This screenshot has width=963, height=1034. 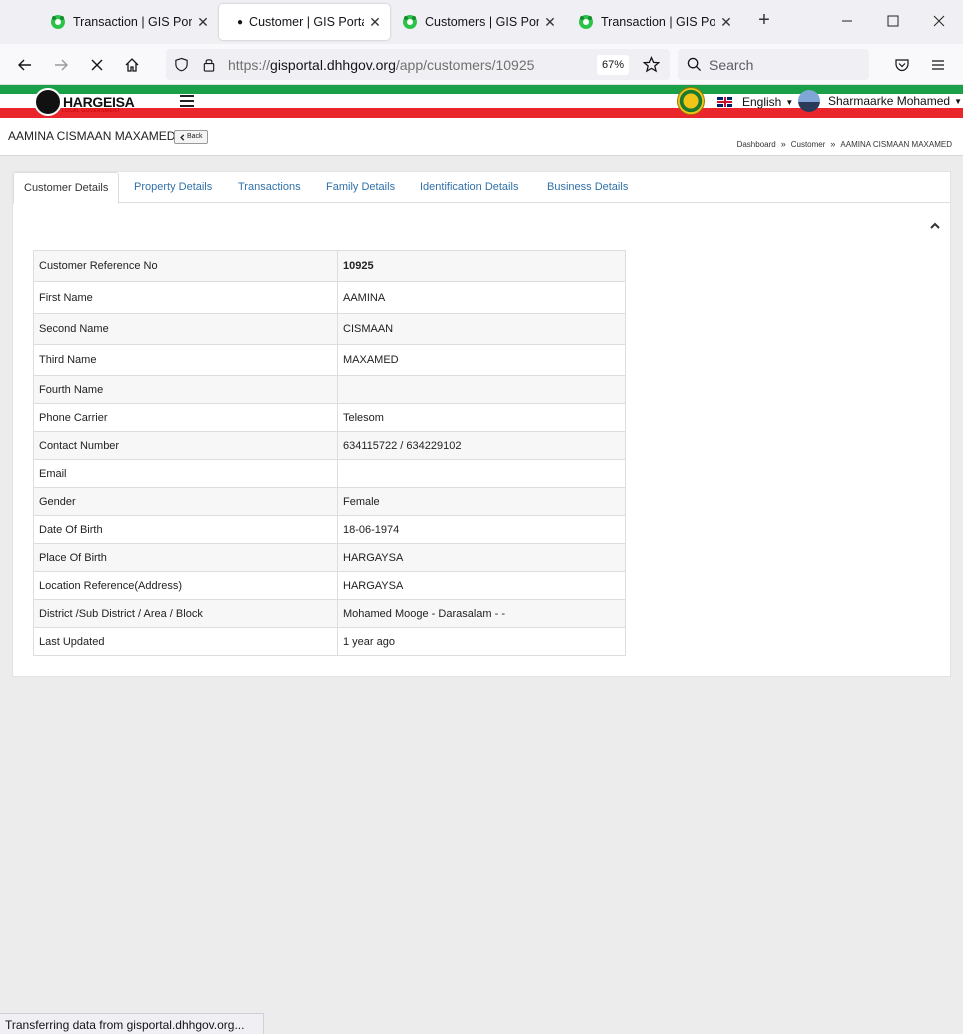 What do you see at coordinates (66, 188) in the screenshot?
I see `tab-customer-details: Customer Details` at bounding box center [66, 188].